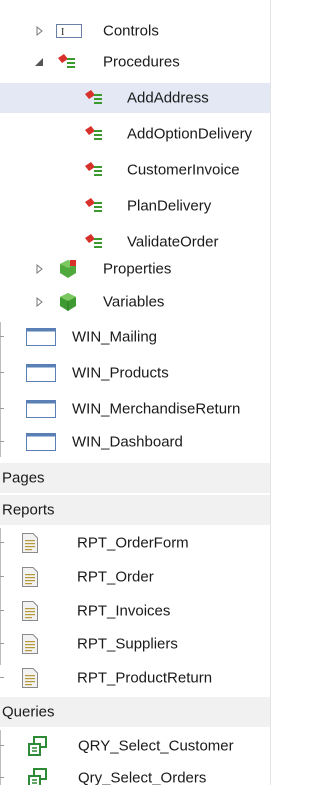 The width and height of the screenshot is (320, 785). I want to click on tree-item-label: RPT_Invoices, so click(124, 611).